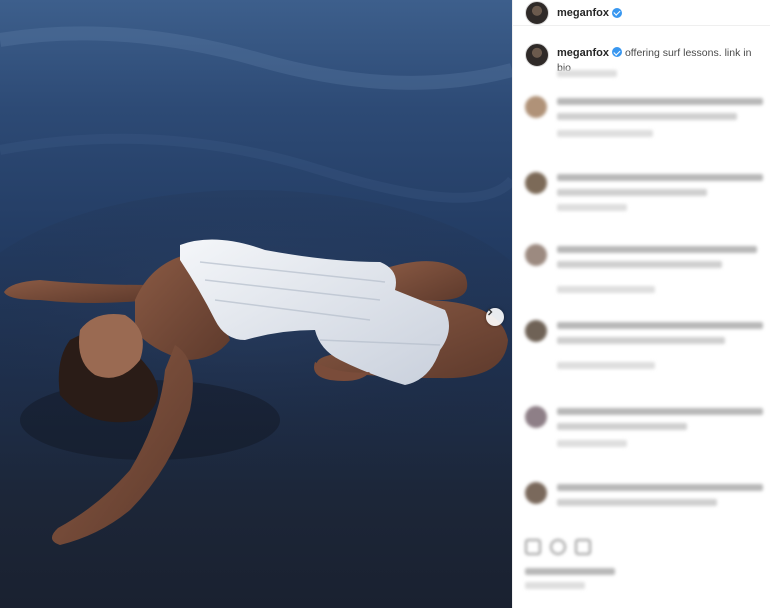  What do you see at coordinates (490, 312) in the screenshot?
I see `chevron-right-icon` at bounding box center [490, 312].